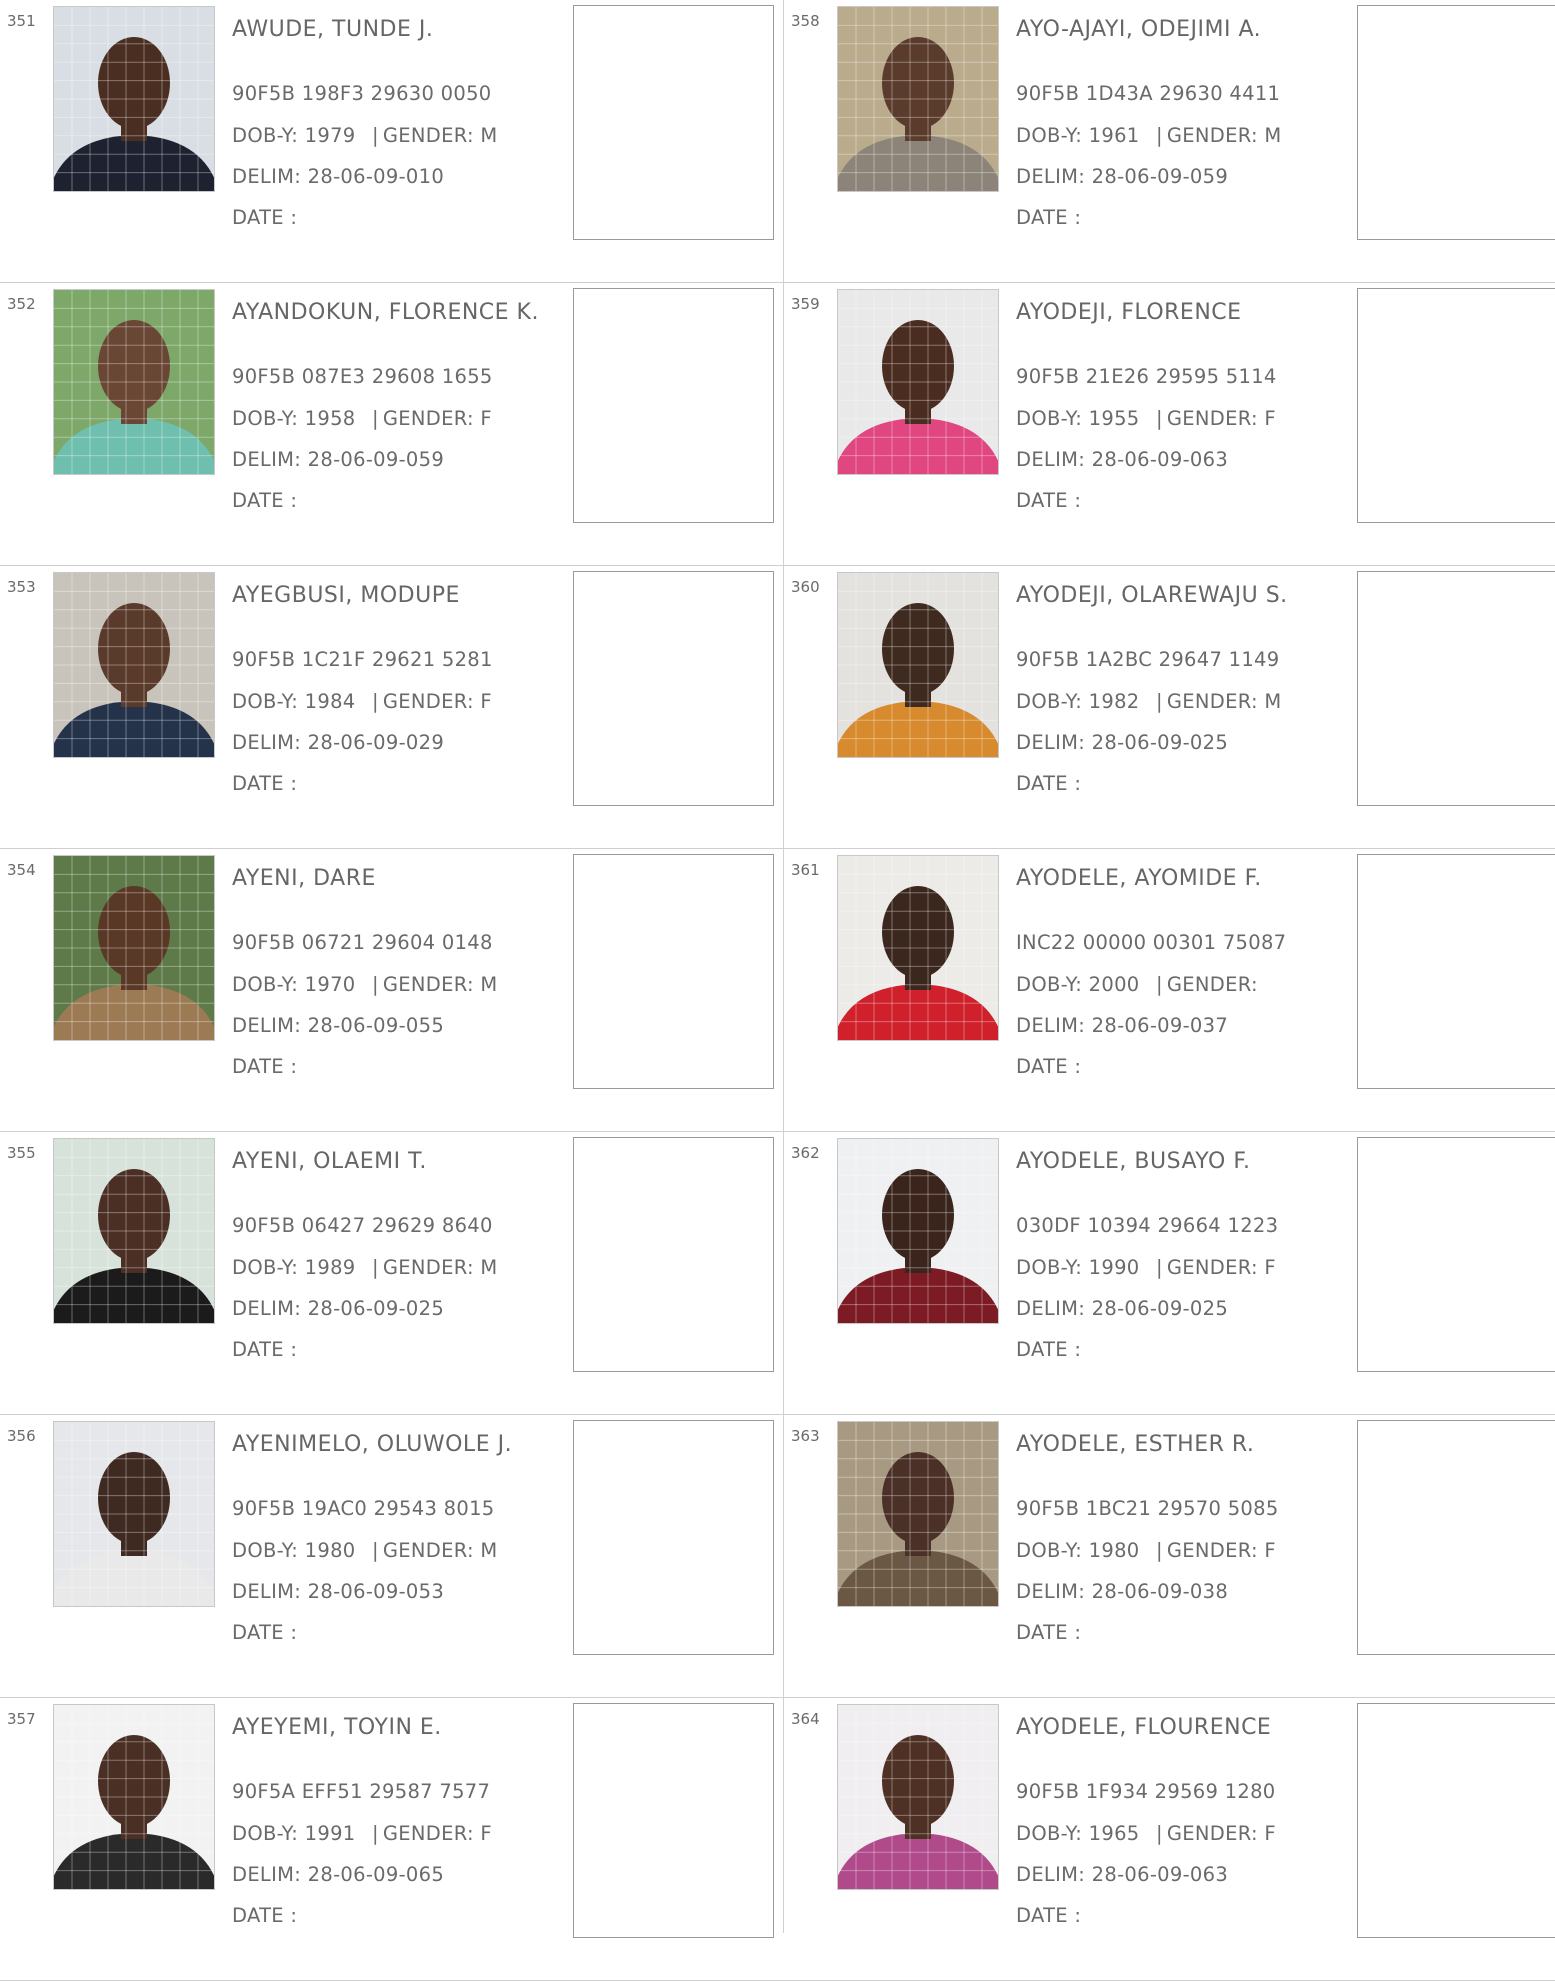  I want to click on voter-dob-gender: DOB-Y: 1958 | GENDER: F, so click(362, 418).